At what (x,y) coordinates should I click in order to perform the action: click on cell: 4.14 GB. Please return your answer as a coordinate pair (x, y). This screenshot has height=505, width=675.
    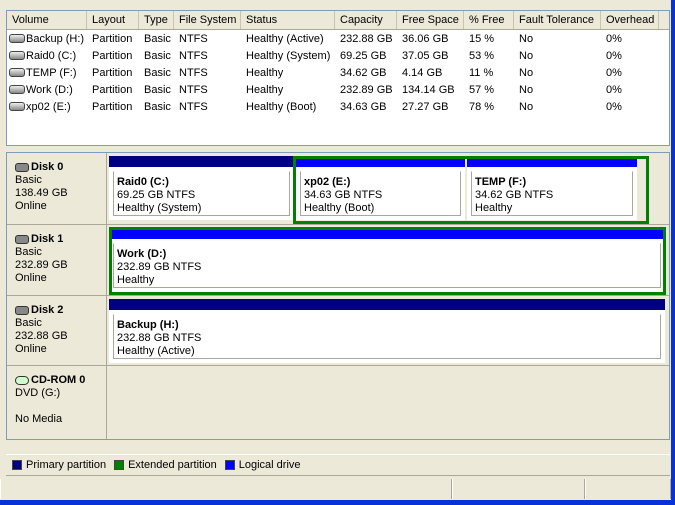
    Looking at the image, I should click on (422, 72).